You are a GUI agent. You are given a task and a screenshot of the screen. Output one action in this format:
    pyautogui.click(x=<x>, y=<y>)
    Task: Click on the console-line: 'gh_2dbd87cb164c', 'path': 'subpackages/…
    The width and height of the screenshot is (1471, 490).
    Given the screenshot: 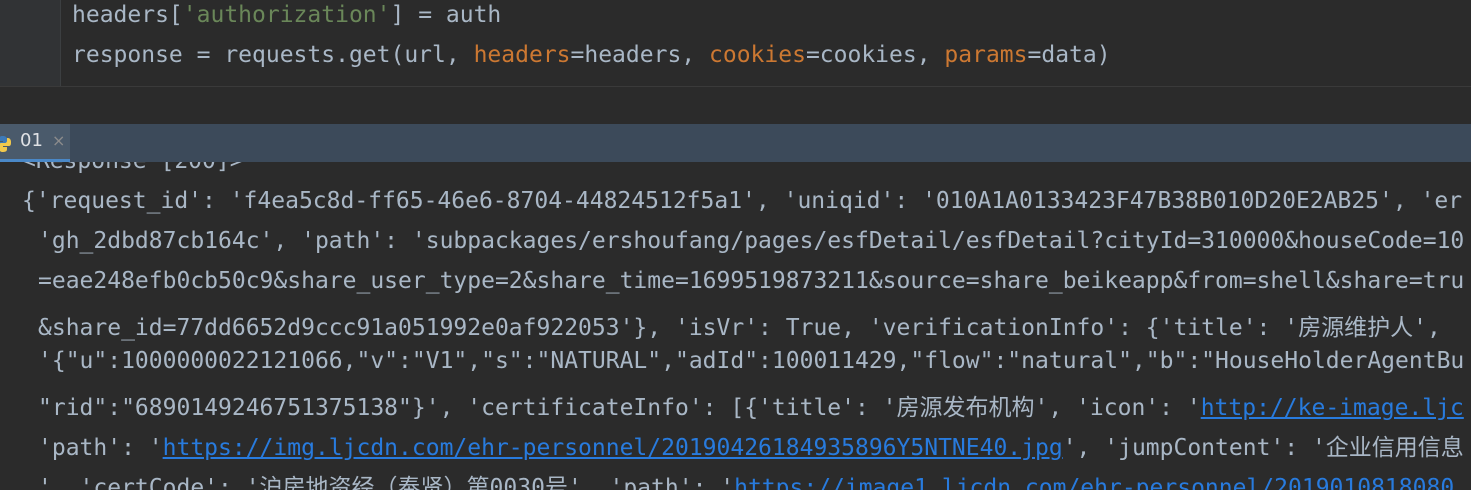 What is the action you would take?
    pyautogui.click(x=751, y=241)
    